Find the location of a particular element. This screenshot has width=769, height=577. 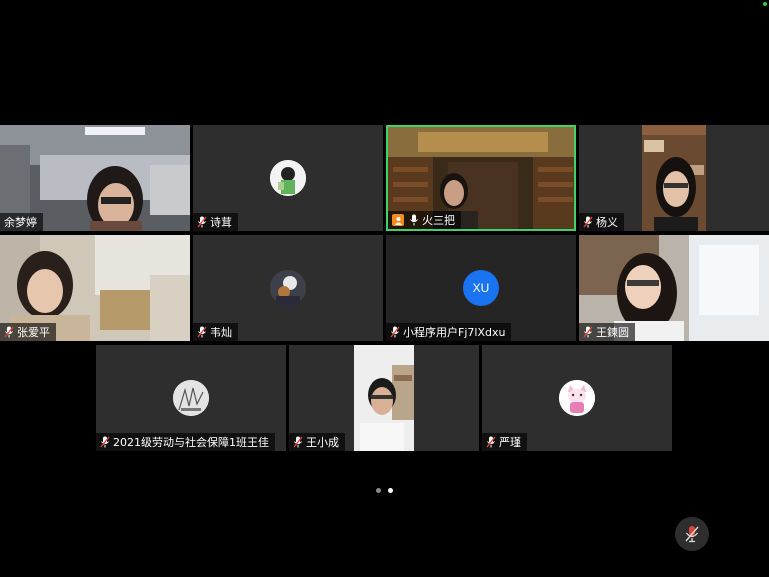

participant-avatar: XU is located at coordinates (481, 288).